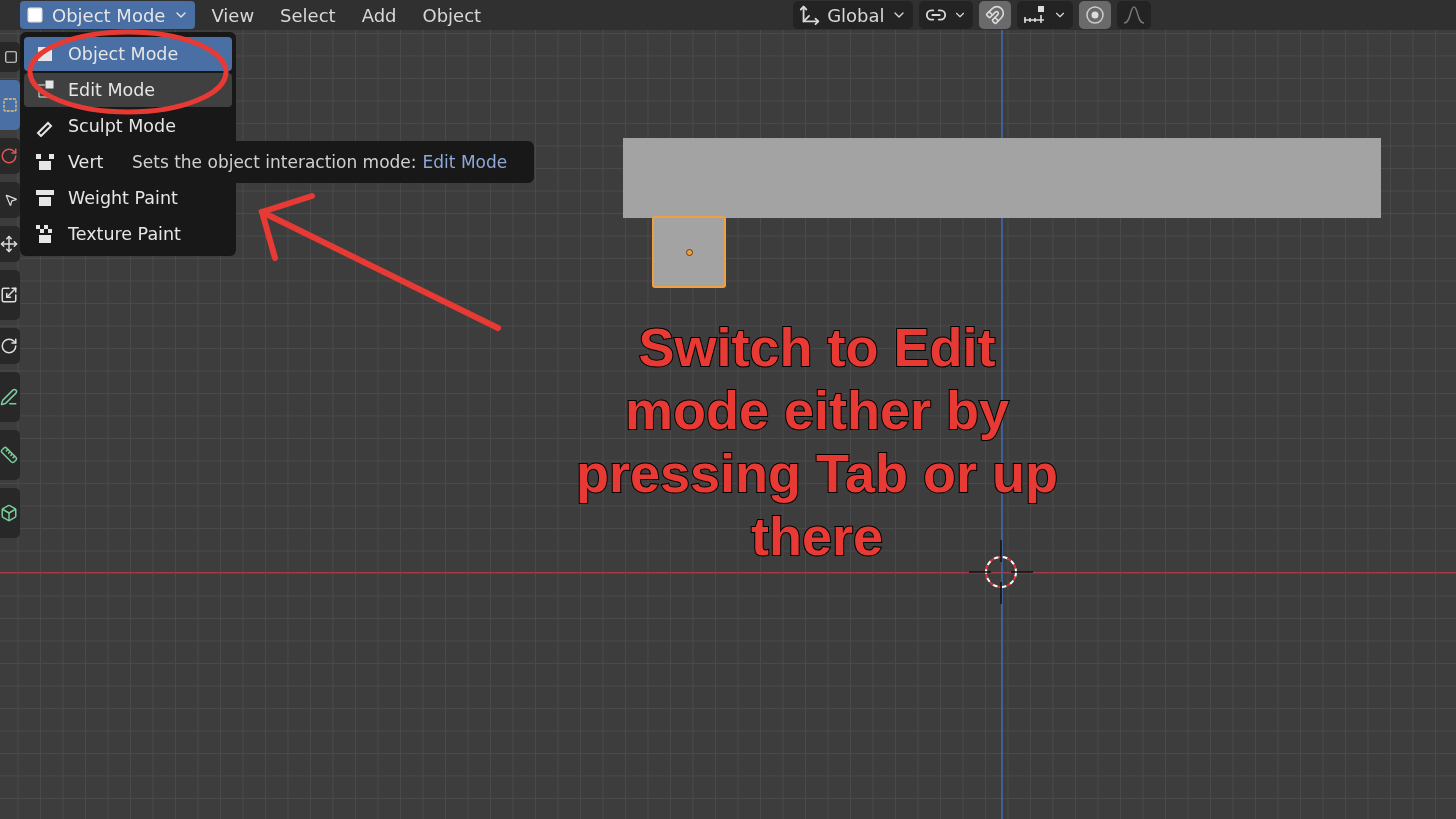 The width and height of the screenshot is (1456, 819). Describe the element at coordinates (274, 162) in the screenshot. I see `tooltip-text: Sets the object interaction mode:` at that location.